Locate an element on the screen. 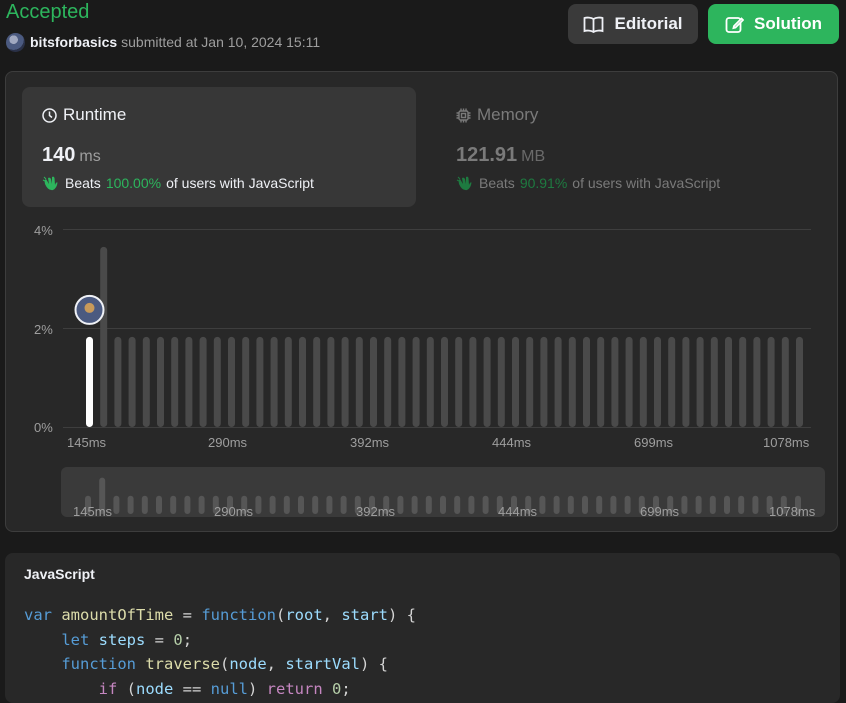  solution-button: Solution is located at coordinates (773, 24).